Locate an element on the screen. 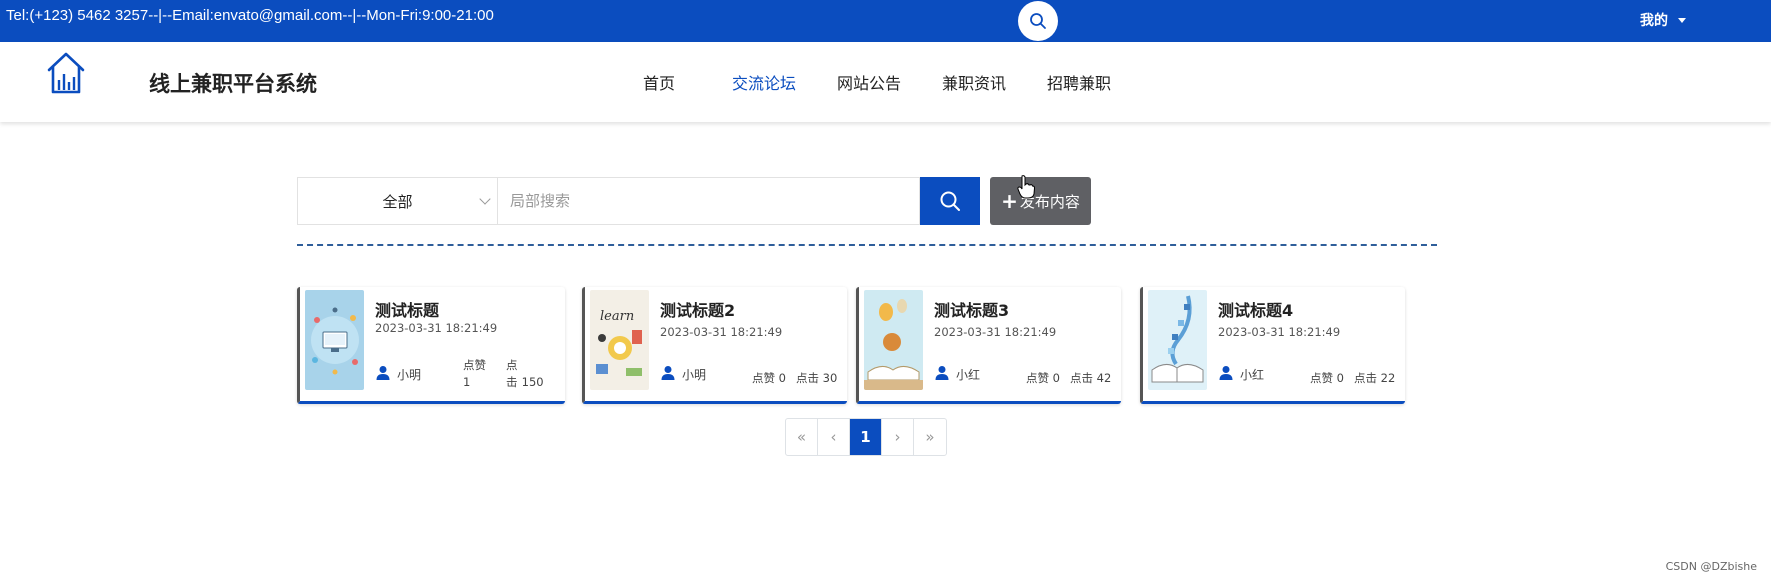  category-selected-value: 全部 is located at coordinates (397, 201).